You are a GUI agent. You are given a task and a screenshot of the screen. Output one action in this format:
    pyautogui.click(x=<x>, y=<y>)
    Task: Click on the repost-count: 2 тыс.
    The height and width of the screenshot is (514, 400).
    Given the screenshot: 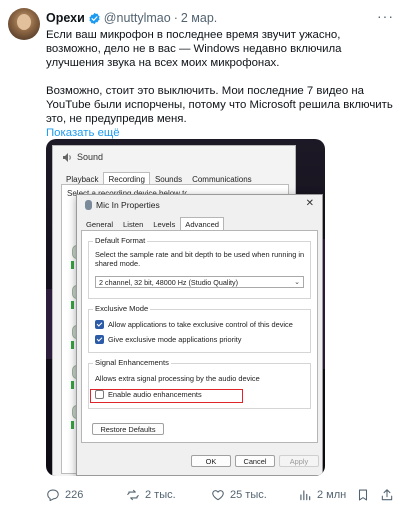 What is the action you would take?
    pyautogui.click(x=160, y=495)
    